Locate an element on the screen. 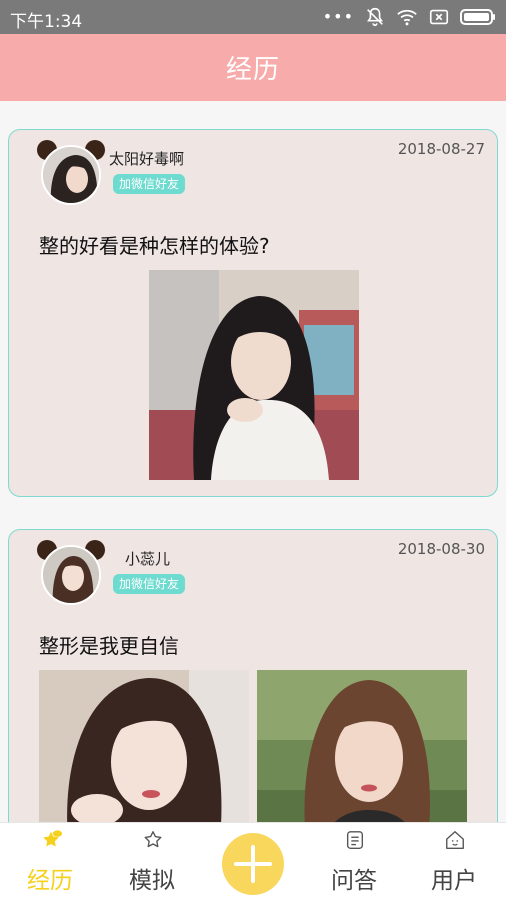  sim-x-icon is located at coordinates (439, 17).